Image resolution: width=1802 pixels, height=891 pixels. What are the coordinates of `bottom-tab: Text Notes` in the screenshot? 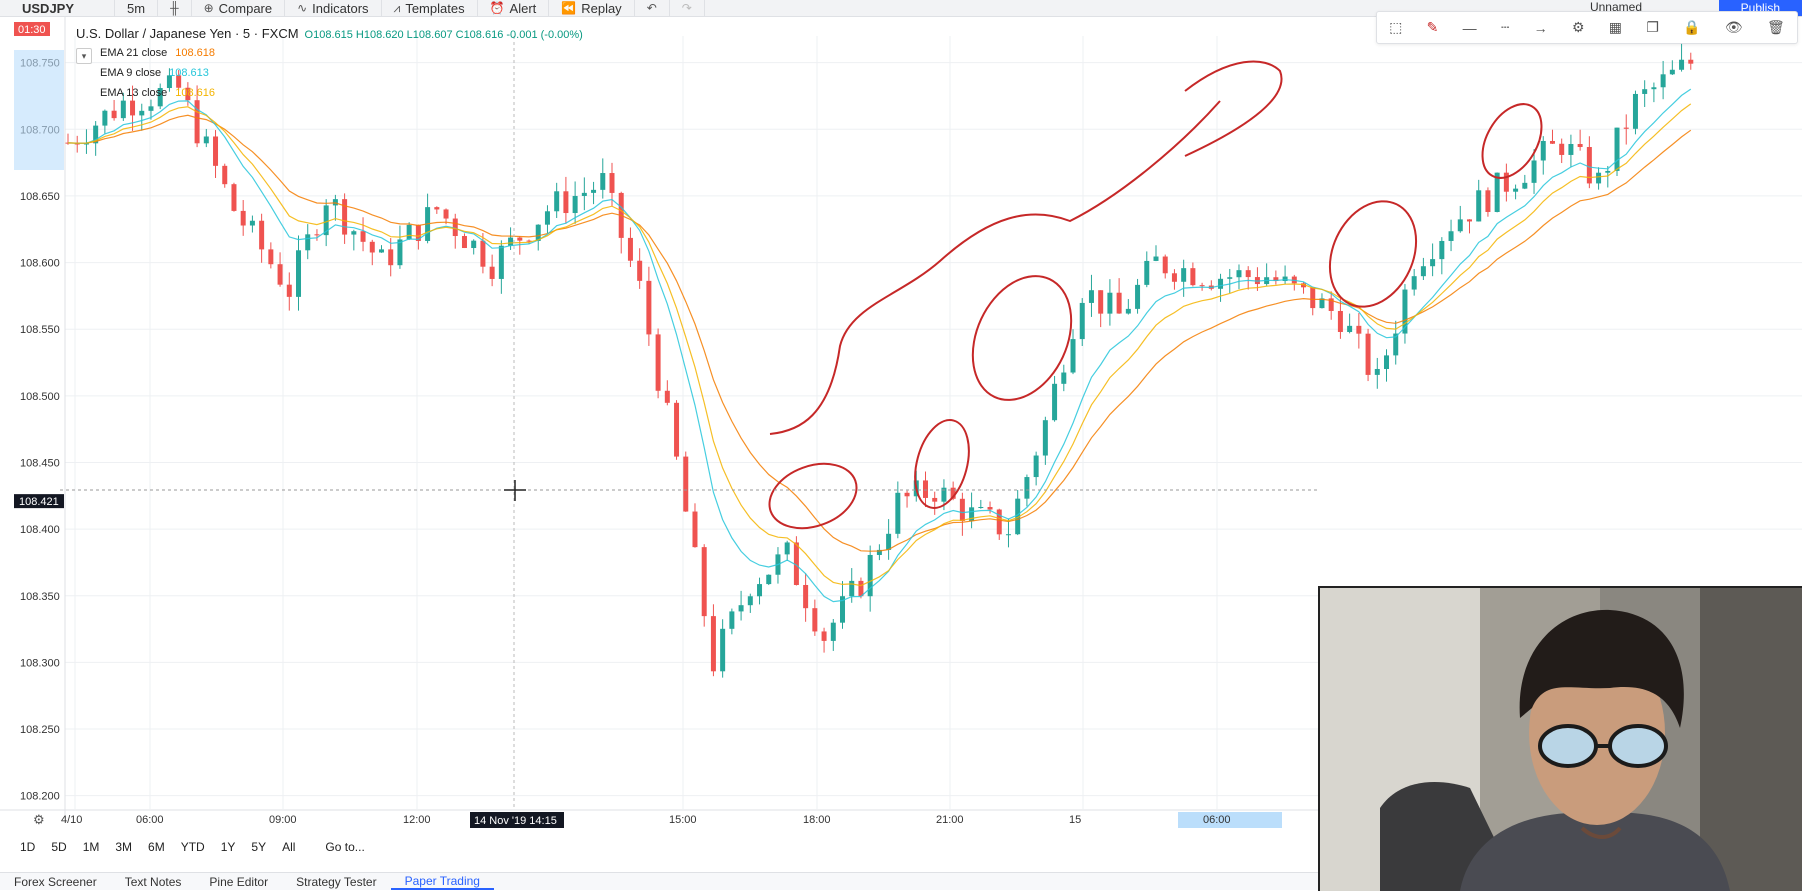 It's located at (153, 882).